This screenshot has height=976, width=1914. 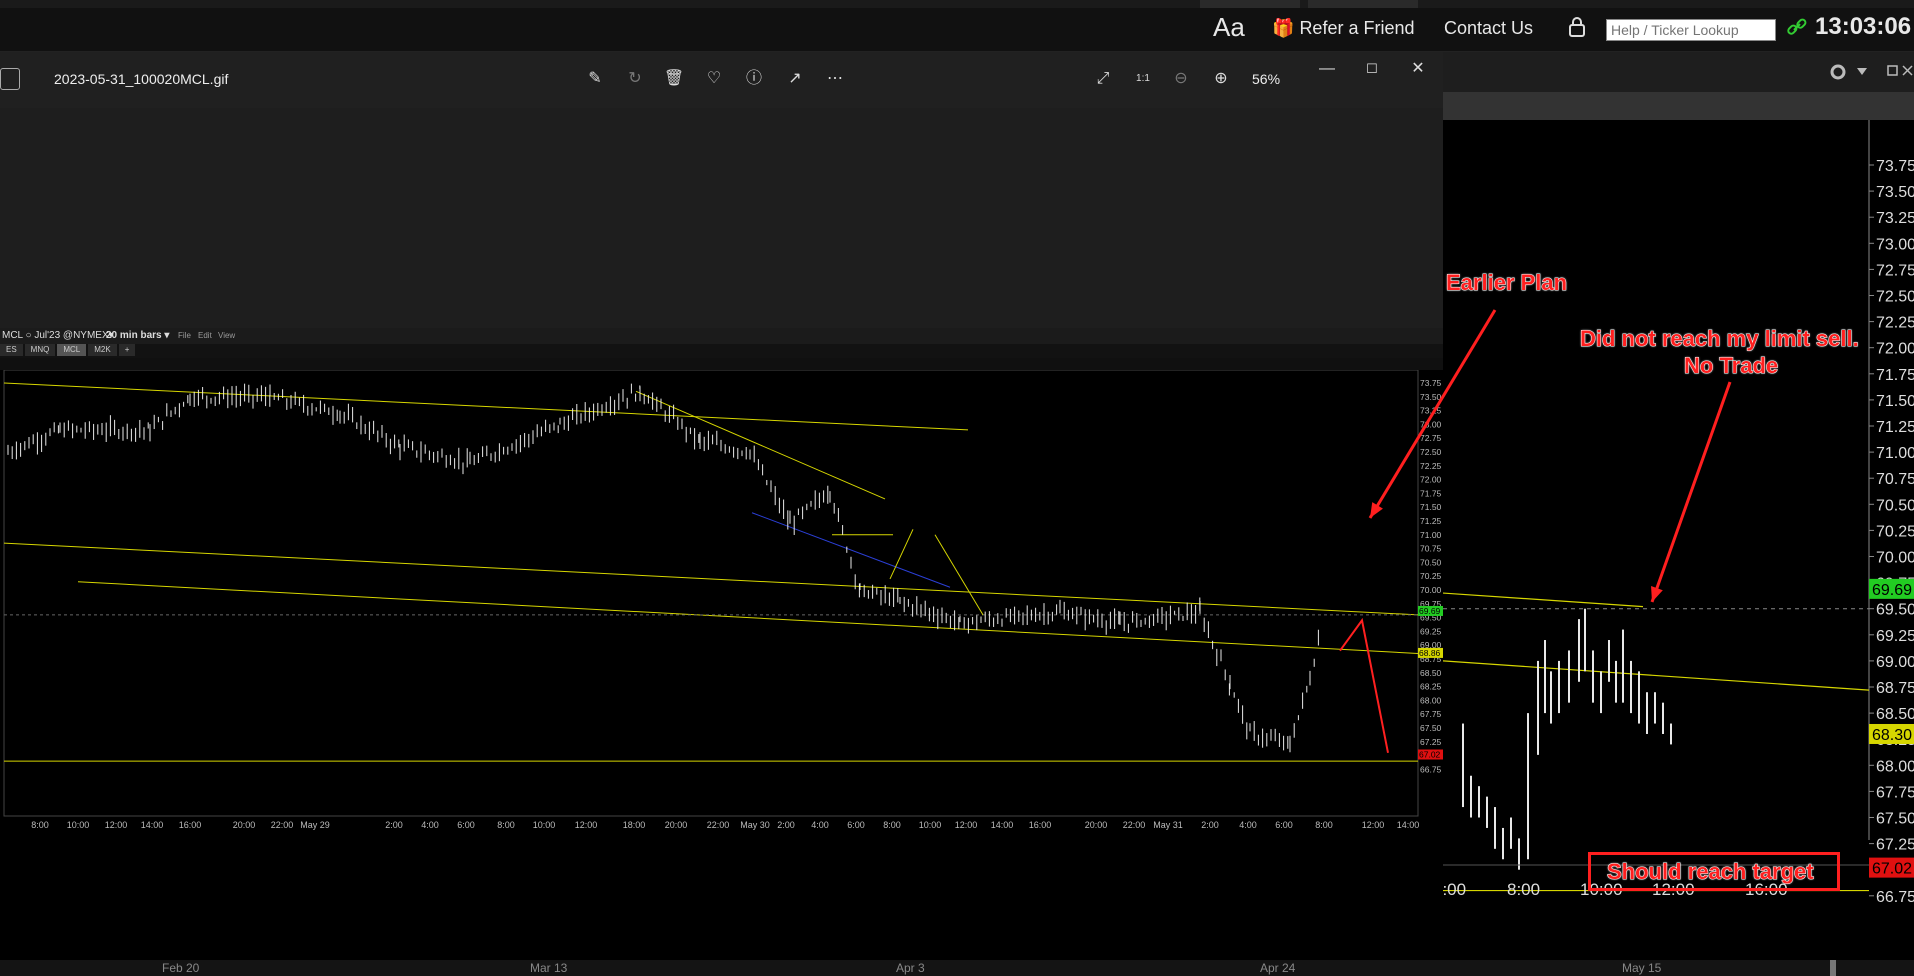 I want to click on earlier-plan-note: Earlier Plan, so click(x=1506, y=283).